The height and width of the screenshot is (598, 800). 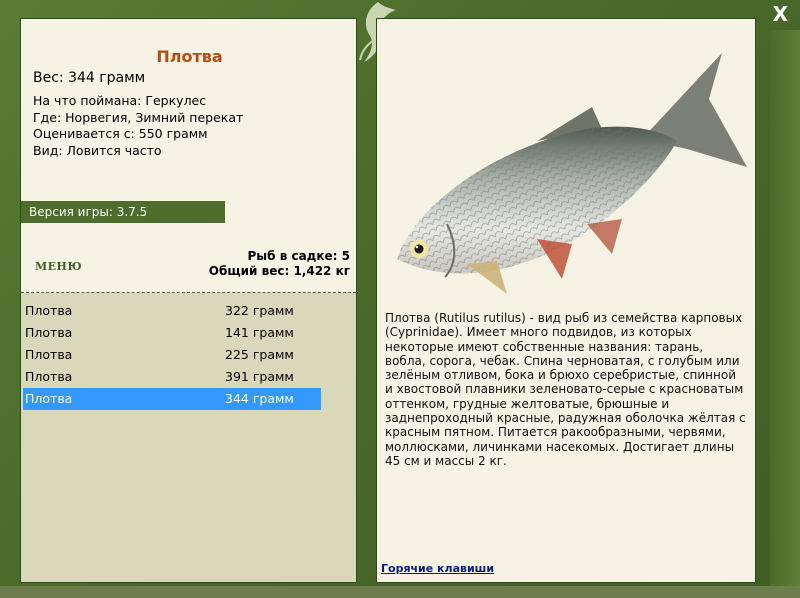 What do you see at coordinates (189, 56) in the screenshot?
I see `fish-title: Плотва` at bounding box center [189, 56].